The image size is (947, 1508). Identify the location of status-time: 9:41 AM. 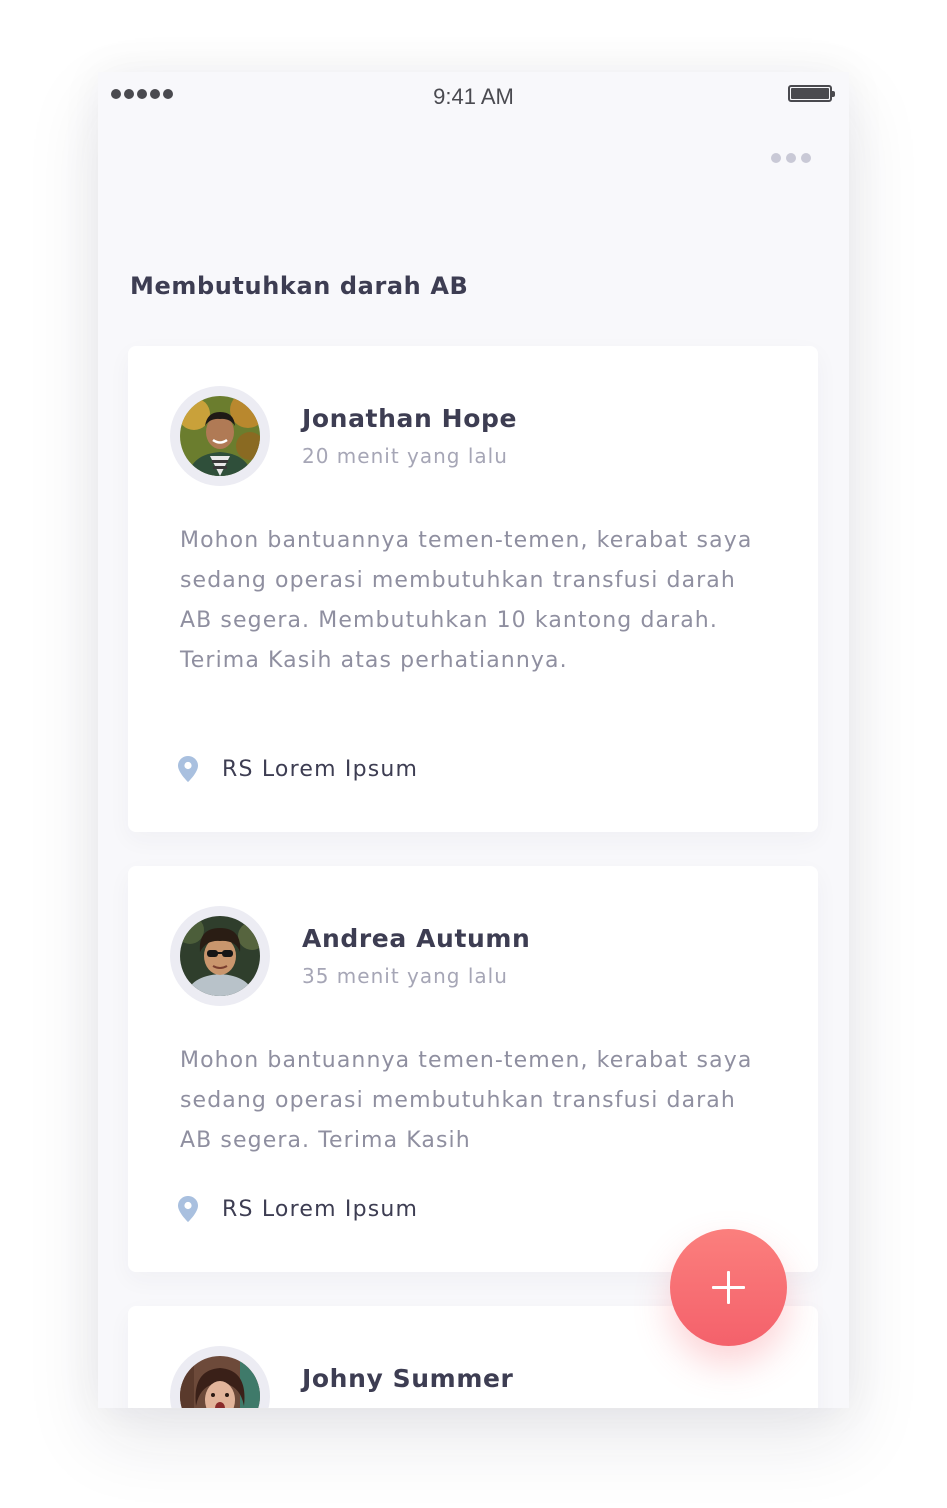
(473, 96).